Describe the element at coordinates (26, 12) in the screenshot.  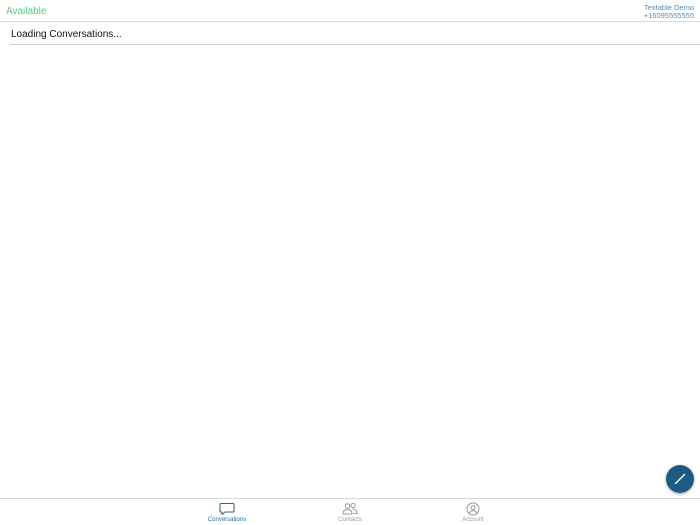
I see `availability-status: Available` at that location.